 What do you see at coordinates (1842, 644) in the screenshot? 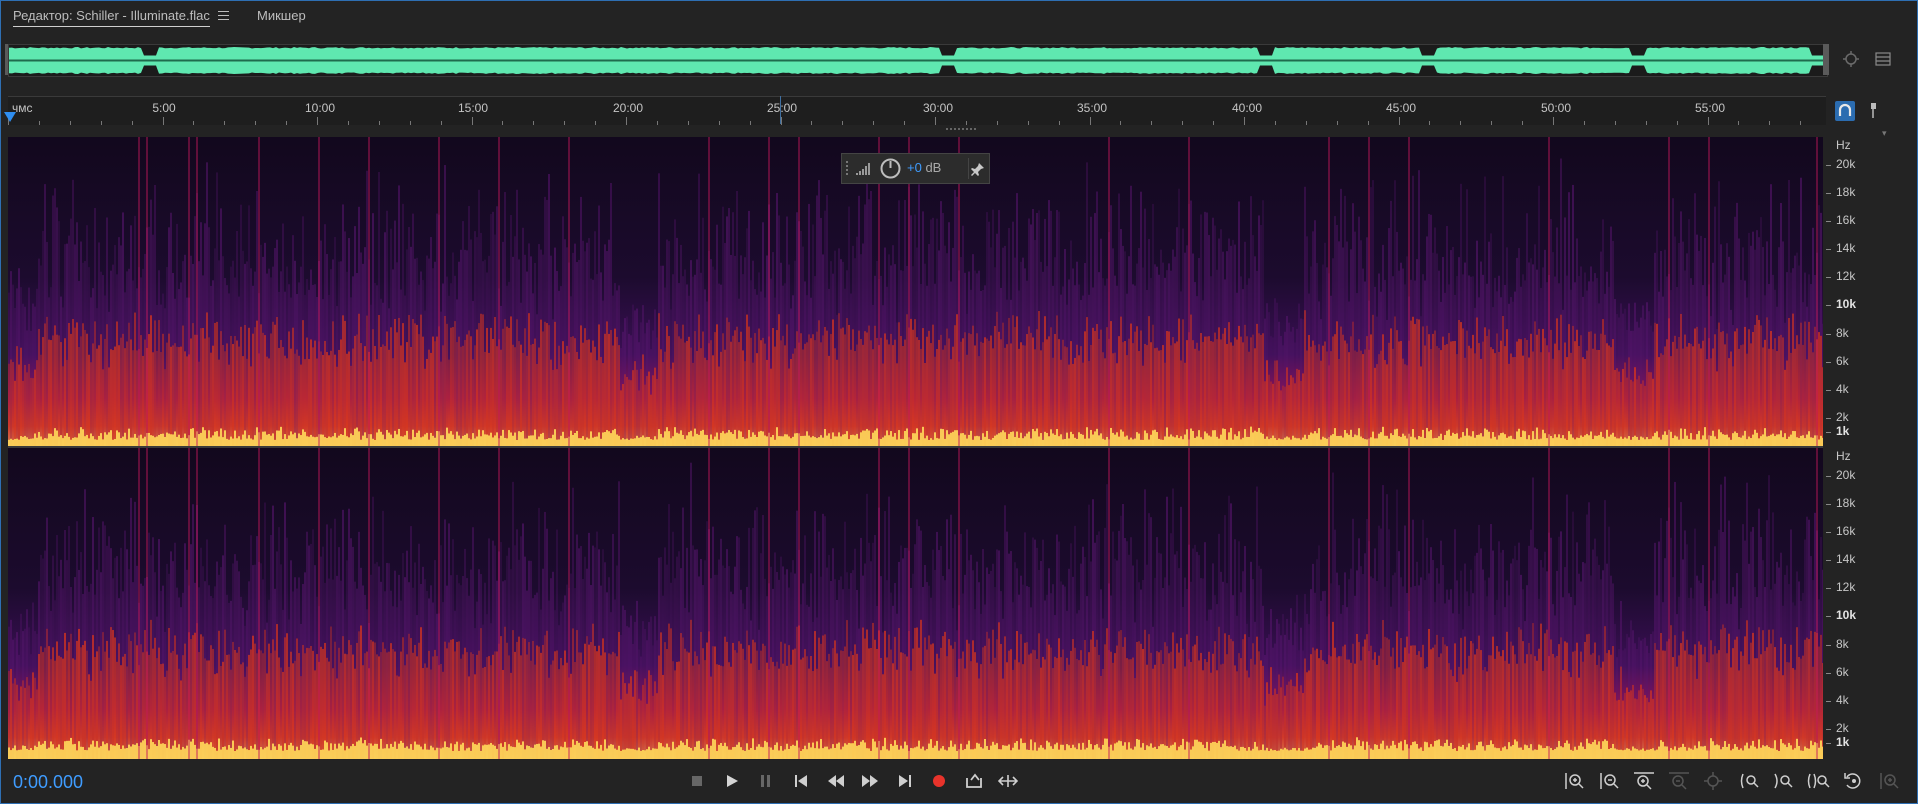
I see `frequency-label: 8k` at bounding box center [1842, 644].